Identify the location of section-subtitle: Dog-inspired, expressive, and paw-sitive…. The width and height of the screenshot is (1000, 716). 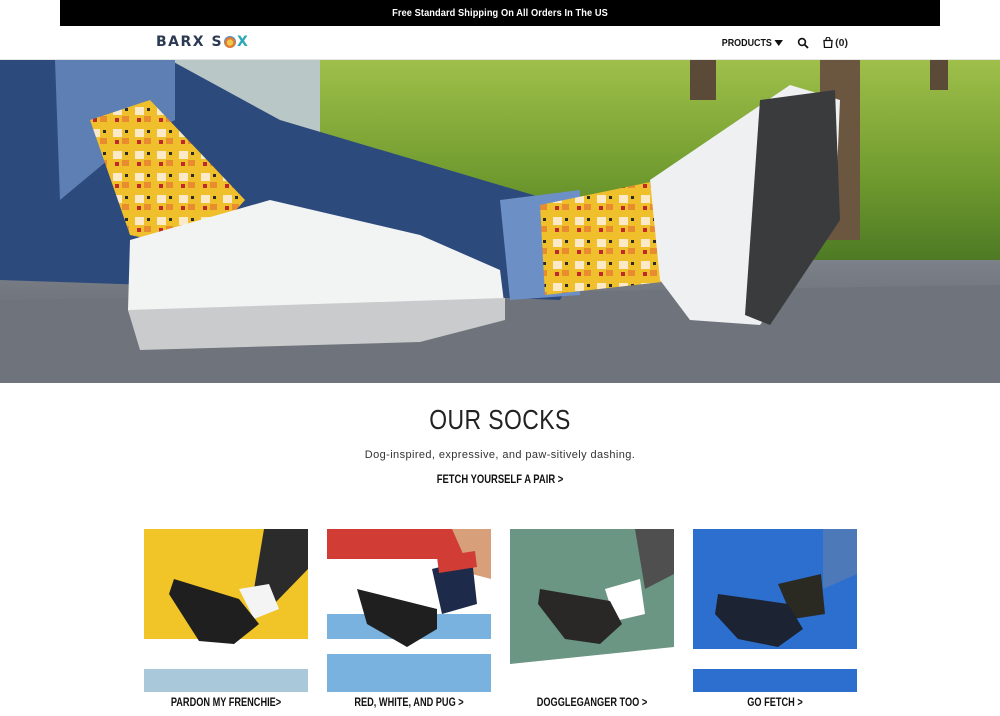
(500, 455).